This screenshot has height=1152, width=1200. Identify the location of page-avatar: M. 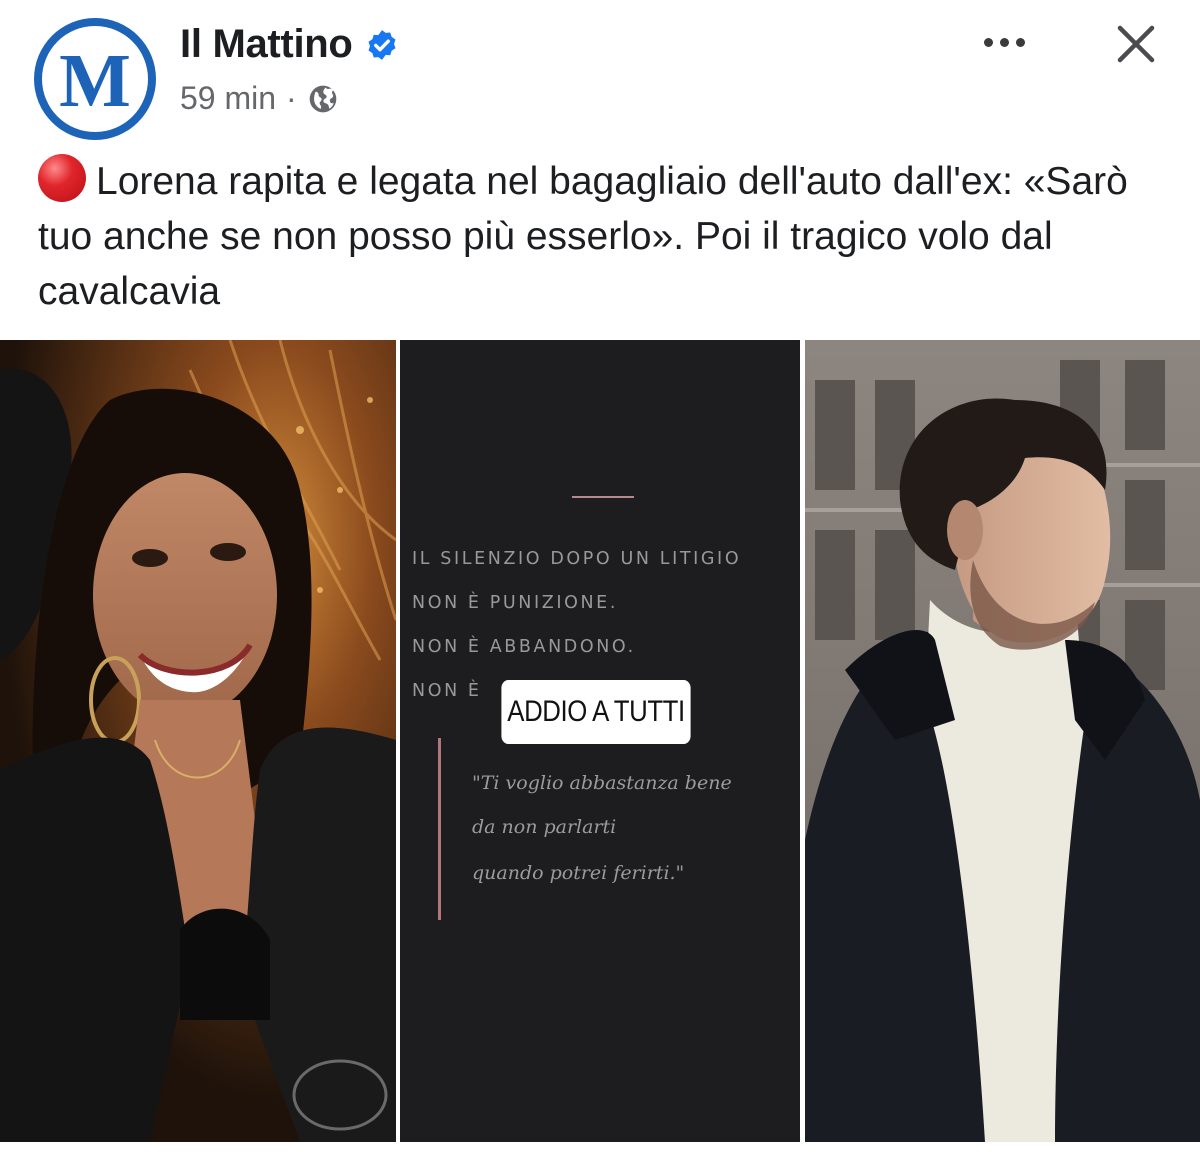
(95, 79).